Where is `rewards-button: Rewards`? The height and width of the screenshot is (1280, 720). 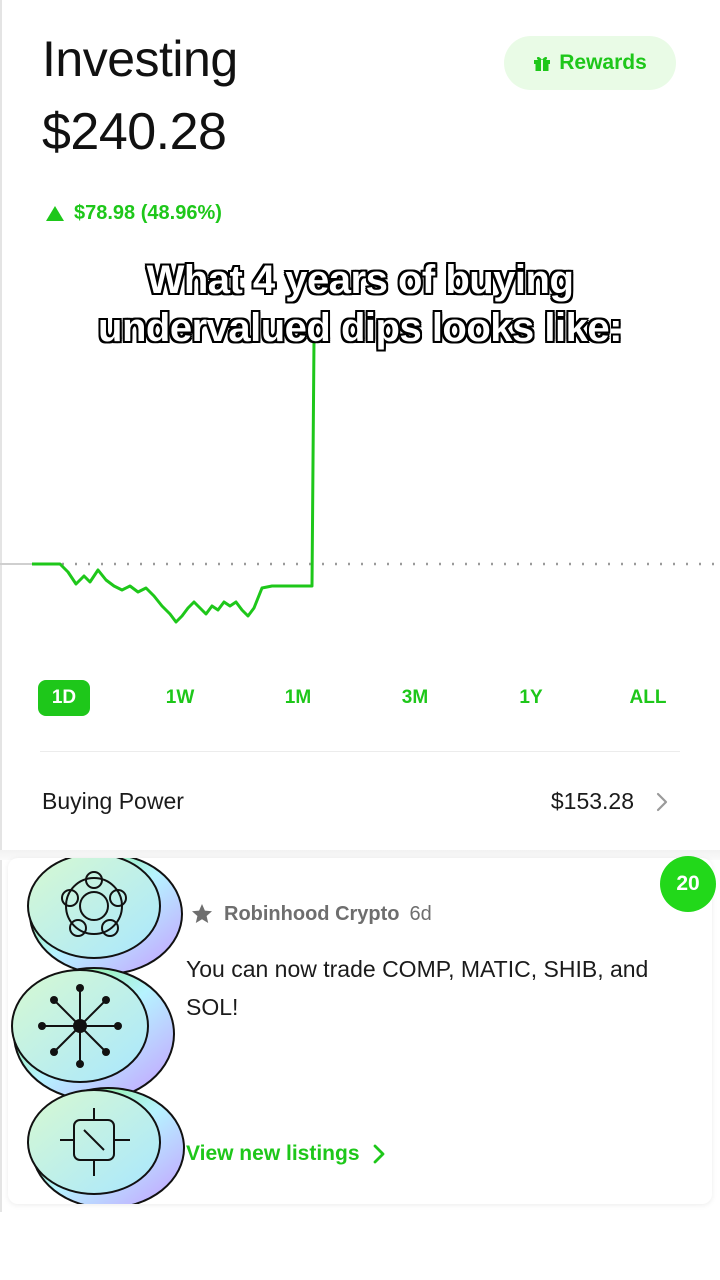 rewards-button: Rewards is located at coordinates (590, 63).